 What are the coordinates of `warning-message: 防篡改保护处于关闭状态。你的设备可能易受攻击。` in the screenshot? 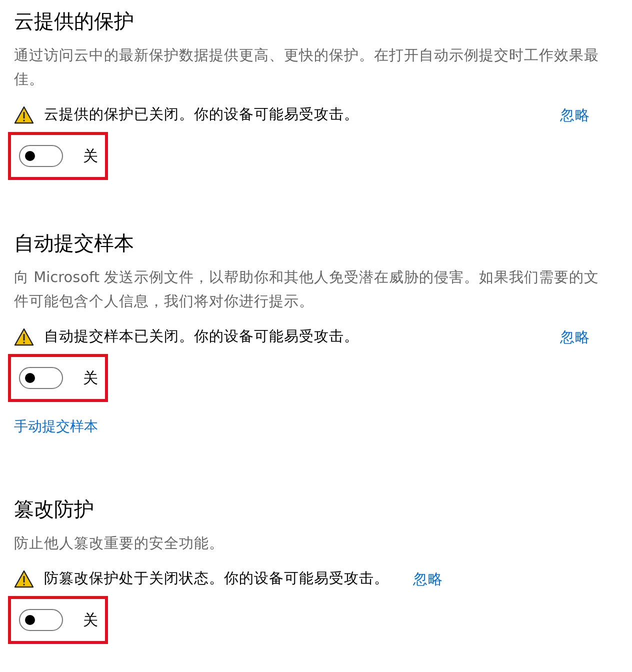 It's located at (216, 579).